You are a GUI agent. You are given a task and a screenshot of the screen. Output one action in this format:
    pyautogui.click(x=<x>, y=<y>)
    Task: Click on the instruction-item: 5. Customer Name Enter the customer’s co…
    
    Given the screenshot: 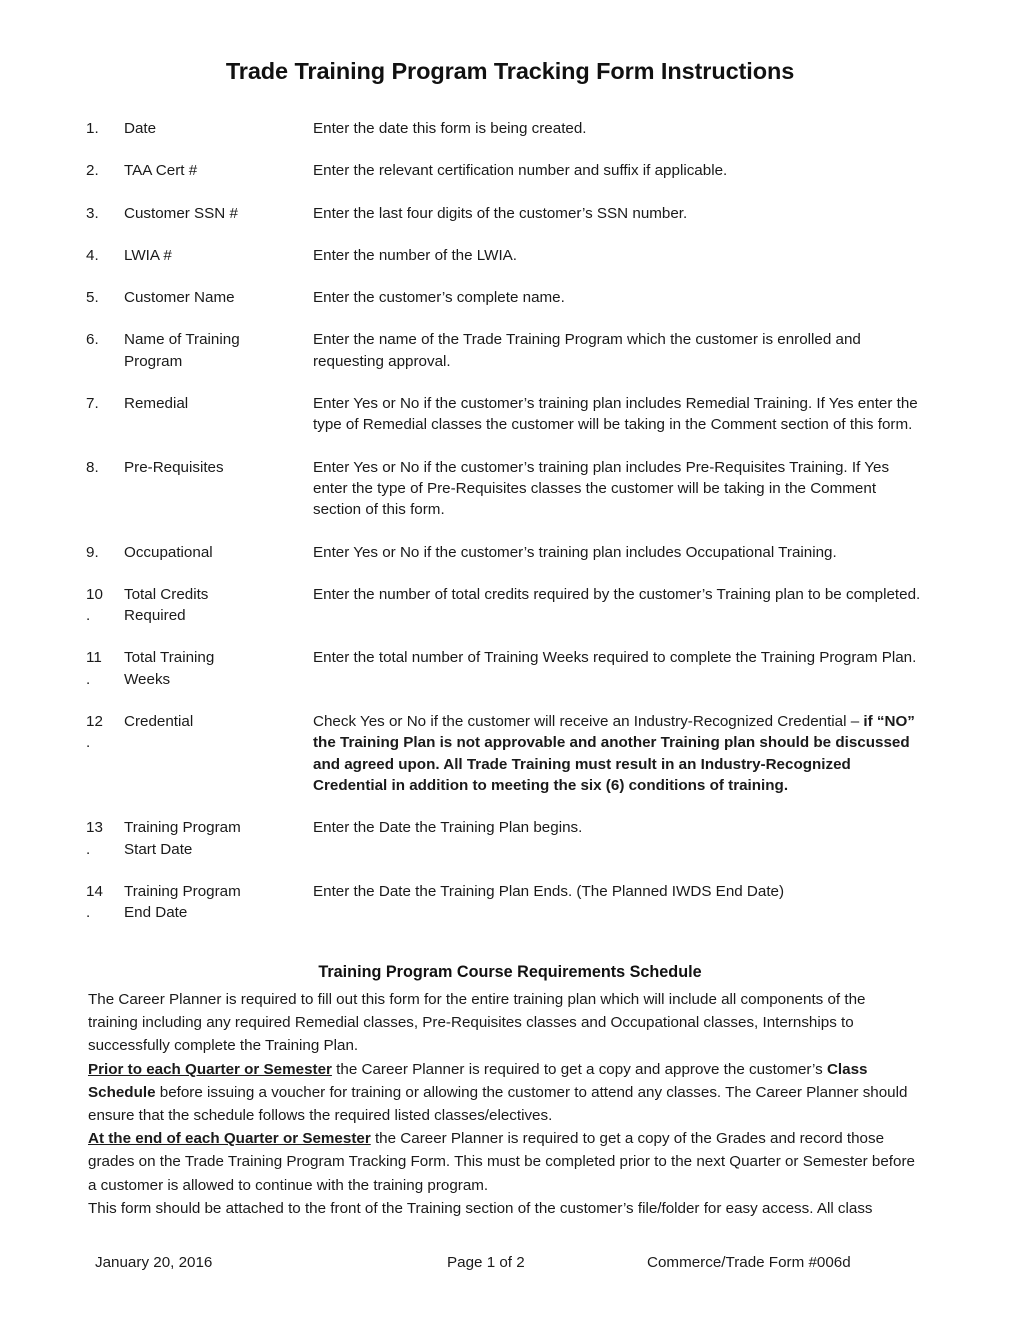 What is the action you would take?
    pyautogui.click(x=505, y=297)
    